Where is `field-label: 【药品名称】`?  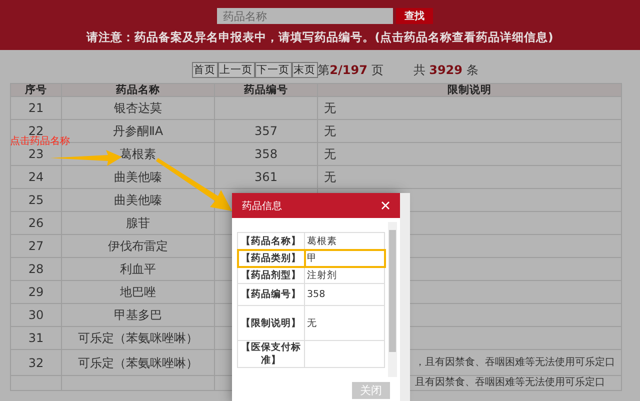 field-label: 【药品名称】 is located at coordinates (271, 241).